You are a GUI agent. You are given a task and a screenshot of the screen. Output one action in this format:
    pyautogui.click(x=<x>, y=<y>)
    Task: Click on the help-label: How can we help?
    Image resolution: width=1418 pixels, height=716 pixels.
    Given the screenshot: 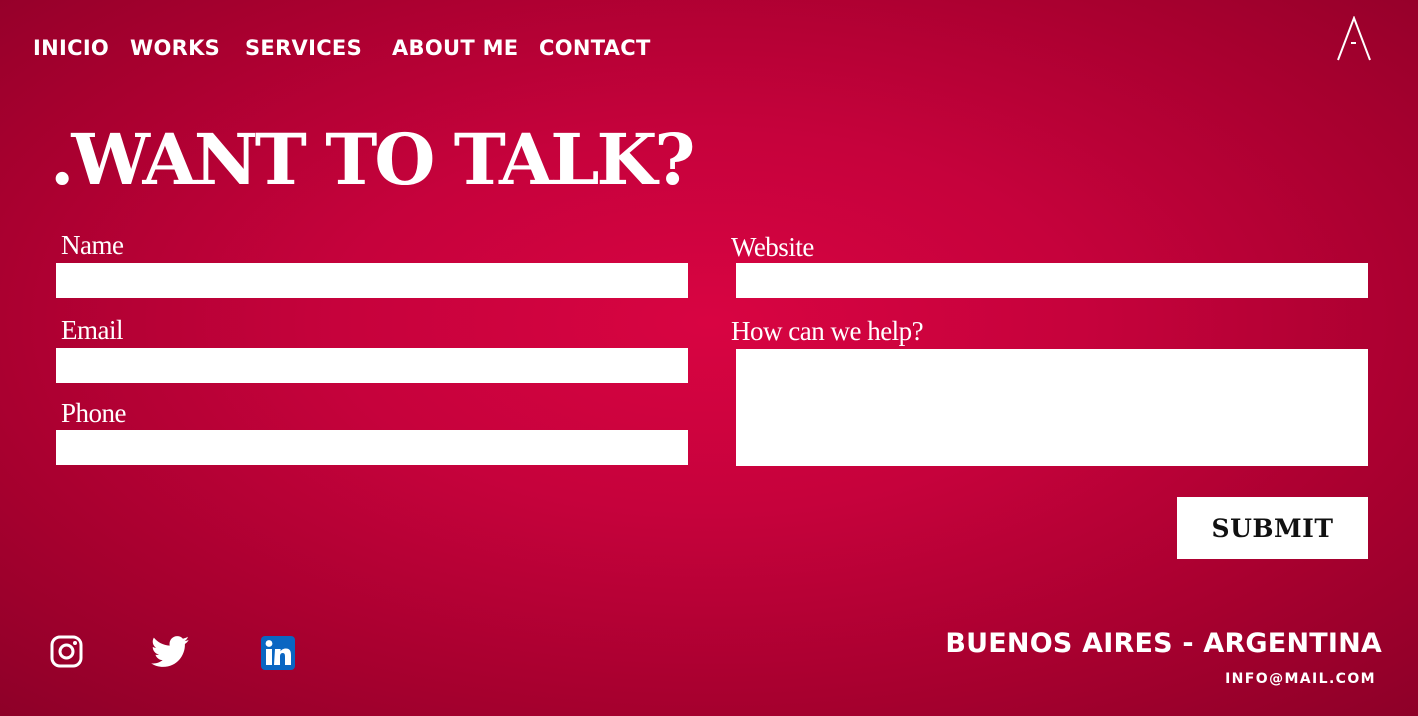 What is the action you would take?
    pyautogui.click(x=827, y=331)
    